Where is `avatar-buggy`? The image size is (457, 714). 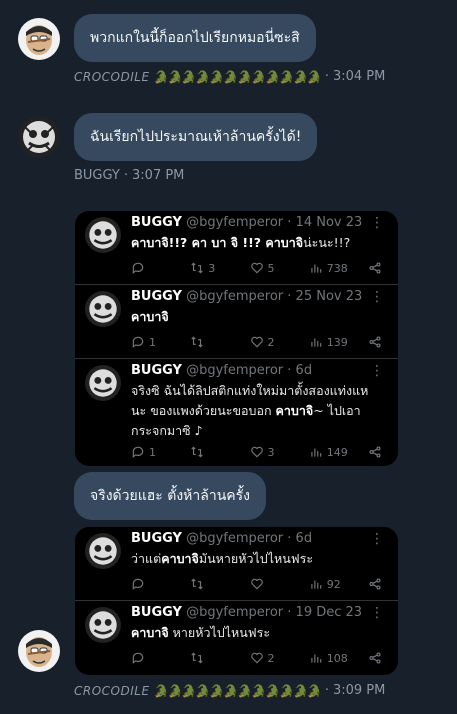
avatar-buggy is located at coordinates (39, 137).